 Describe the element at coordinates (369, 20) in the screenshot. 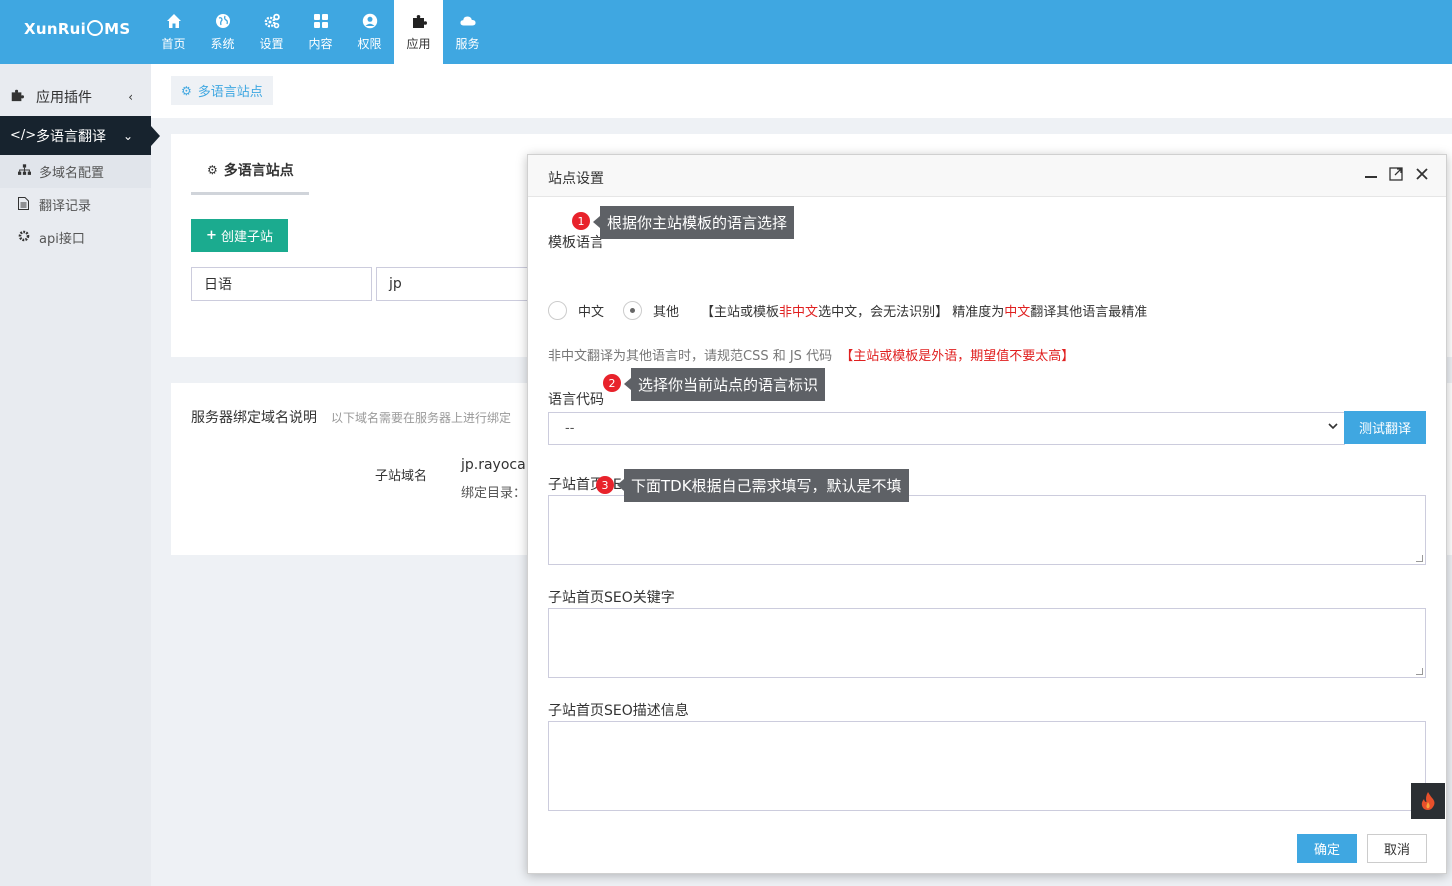

I see `user-icon` at that location.